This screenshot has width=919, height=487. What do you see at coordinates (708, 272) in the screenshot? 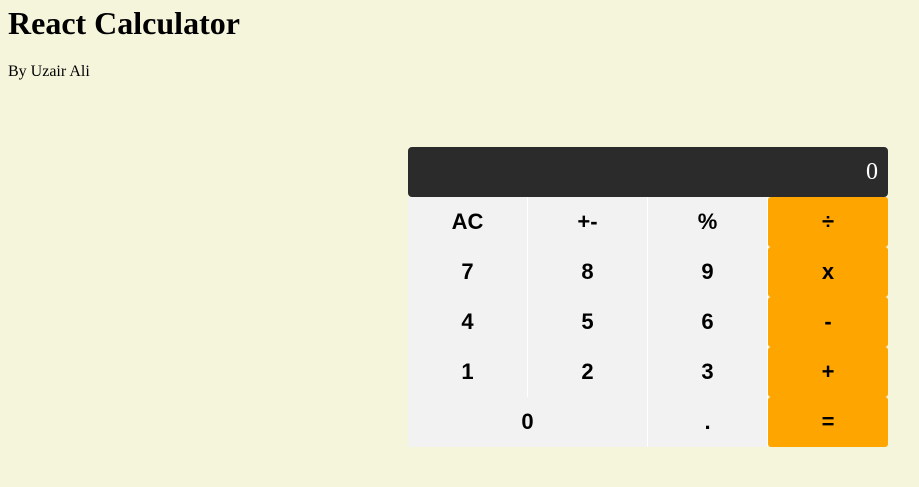
I see `digit-9-button: 9` at bounding box center [708, 272].